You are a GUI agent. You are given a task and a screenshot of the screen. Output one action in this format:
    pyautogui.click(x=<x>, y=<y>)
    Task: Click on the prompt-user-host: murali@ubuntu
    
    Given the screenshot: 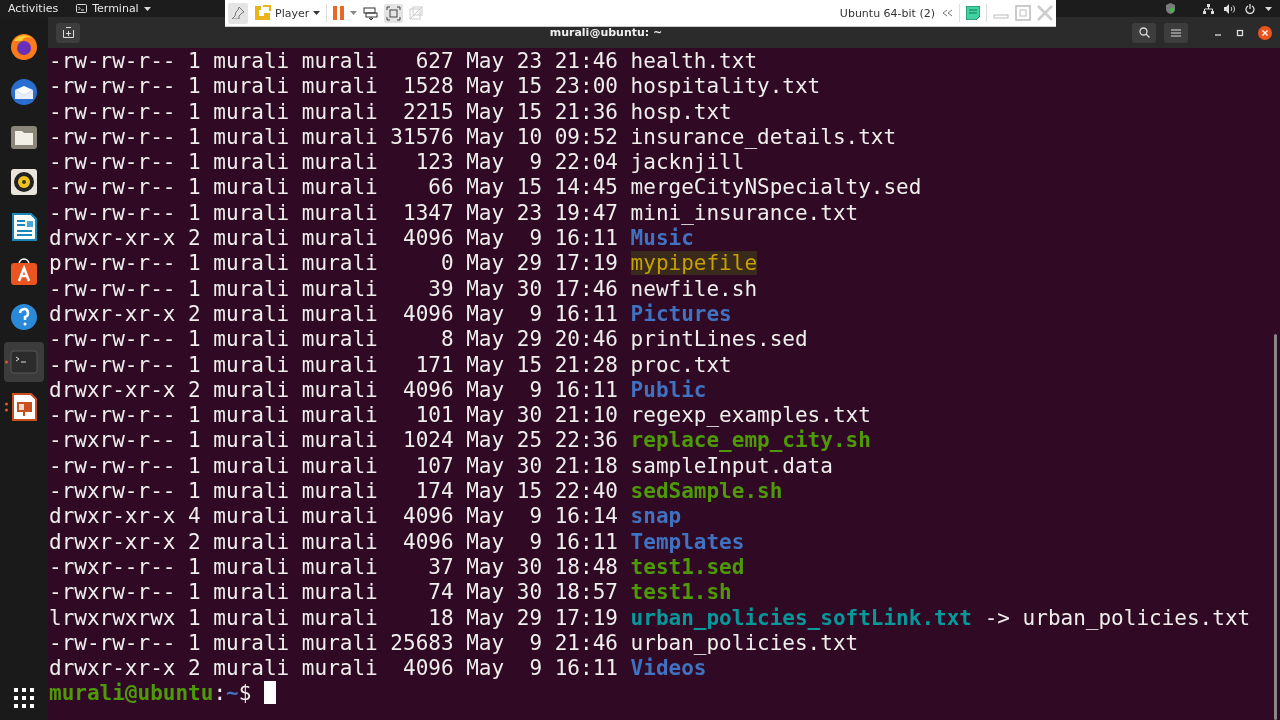 What is the action you would take?
    pyautogui.click(x=131, y=693)
    